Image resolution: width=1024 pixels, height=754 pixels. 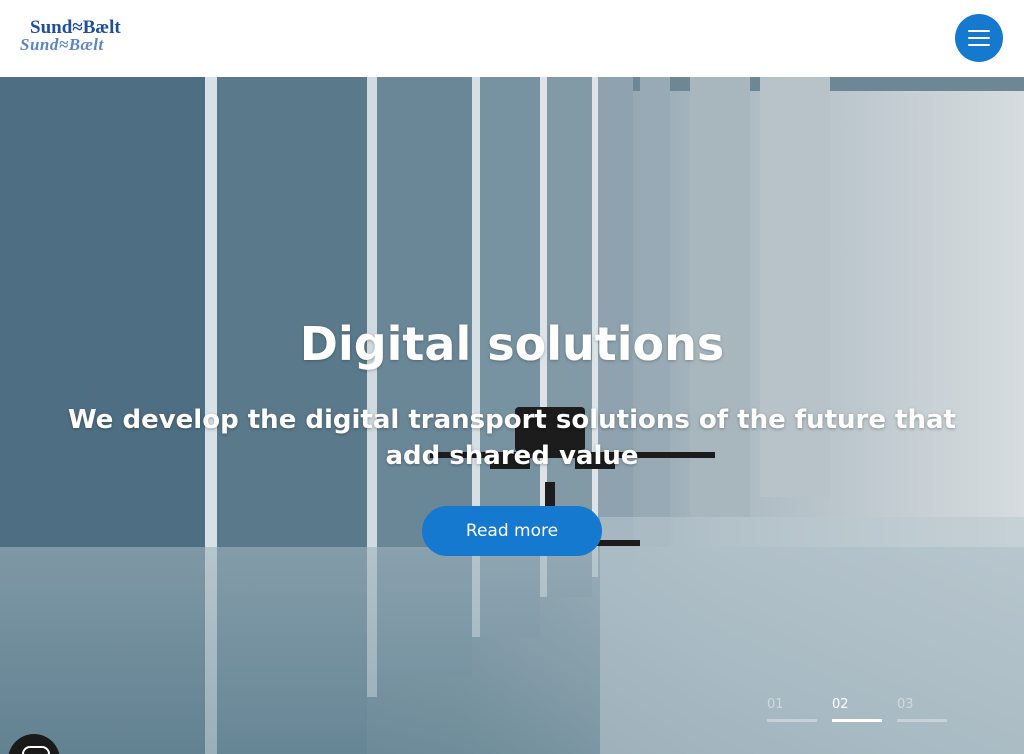 What do you see at coordinates (512, 38) in the screenshot?
I see `site-header: Sund≈Bælt Sund≈Bælt` at bounding box center [512, 38].